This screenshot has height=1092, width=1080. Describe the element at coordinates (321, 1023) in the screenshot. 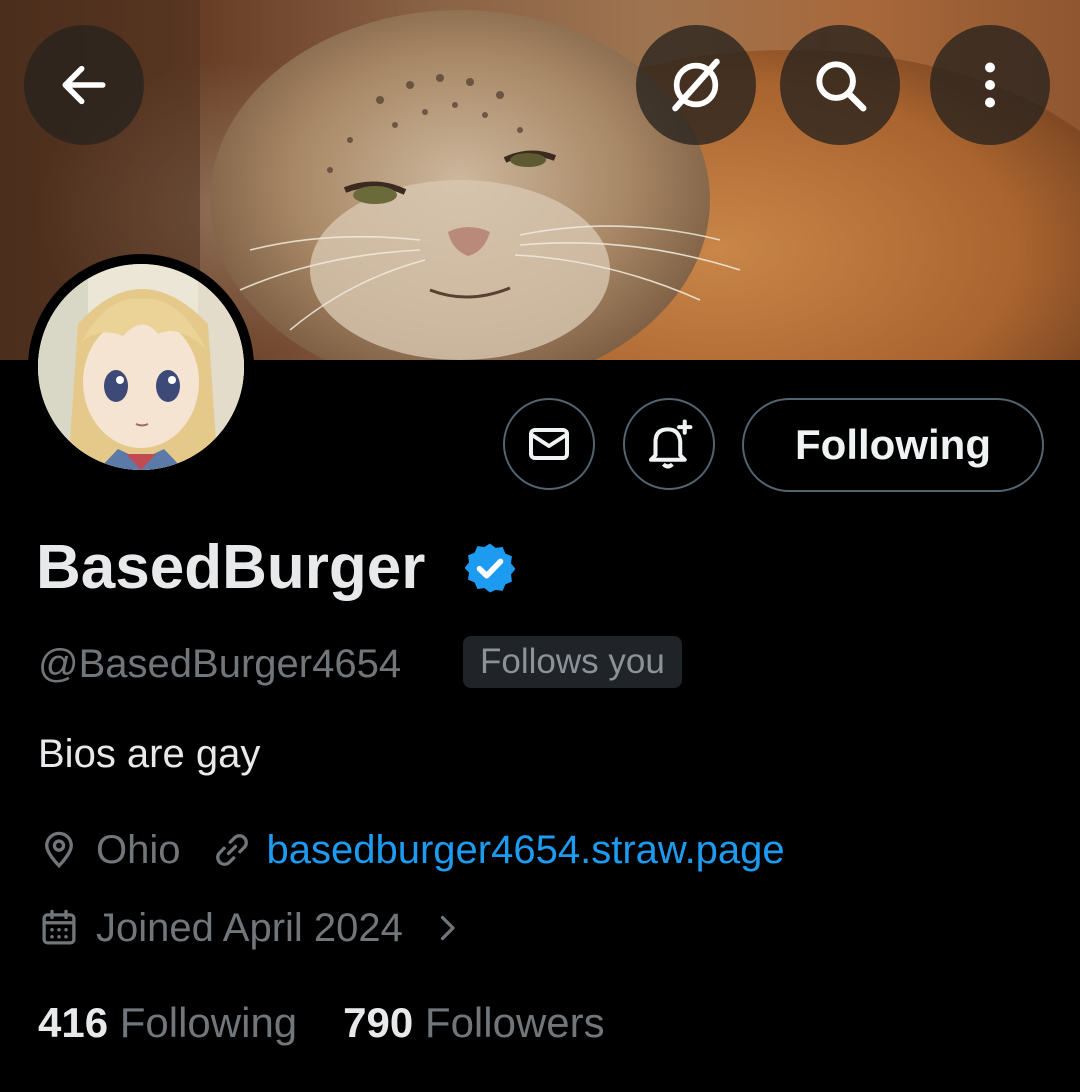

I see `follow-stats: 416 Following 790 Followers` at that location.